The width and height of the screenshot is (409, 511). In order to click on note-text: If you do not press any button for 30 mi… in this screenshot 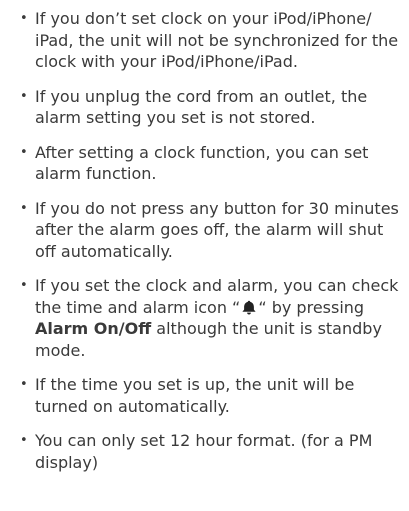, I will do `click(217, 229)`.